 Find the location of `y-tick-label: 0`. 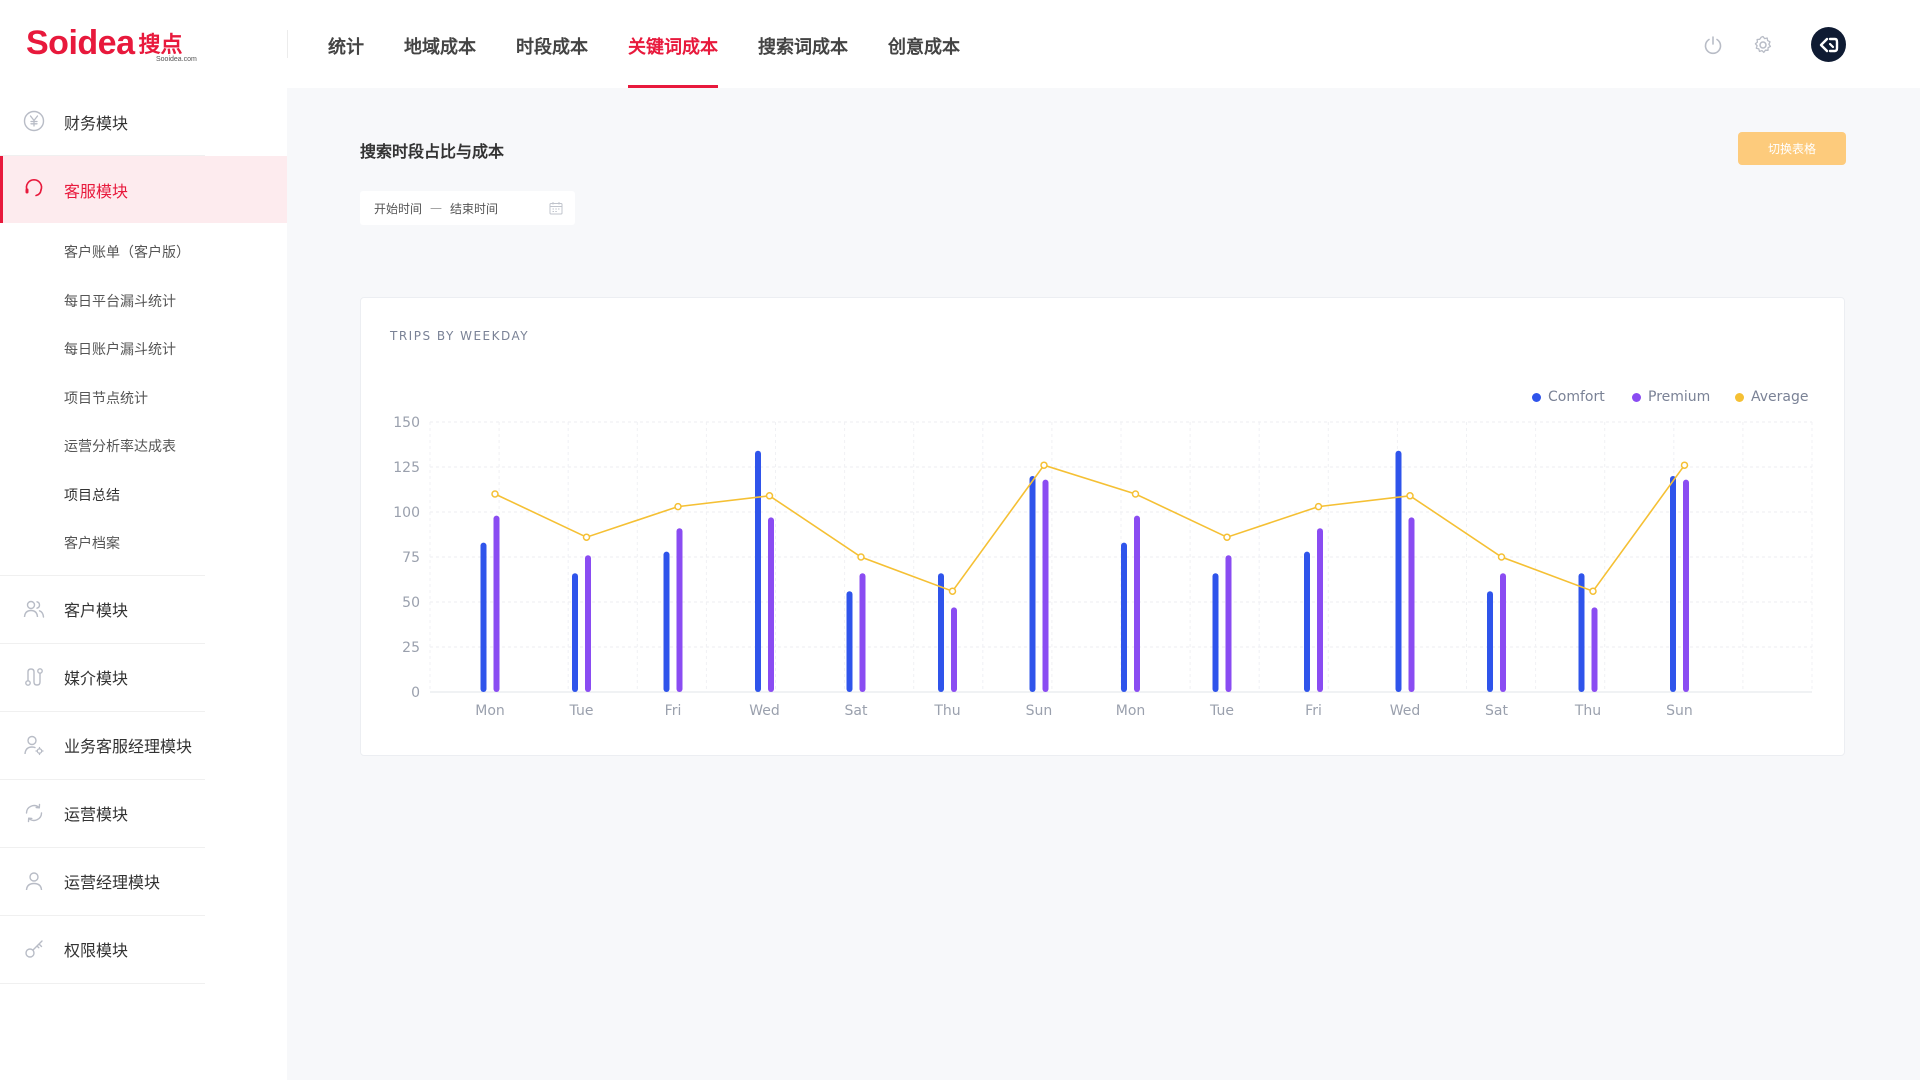

y-tick-label: 0 is located at coordinates (415, 693).